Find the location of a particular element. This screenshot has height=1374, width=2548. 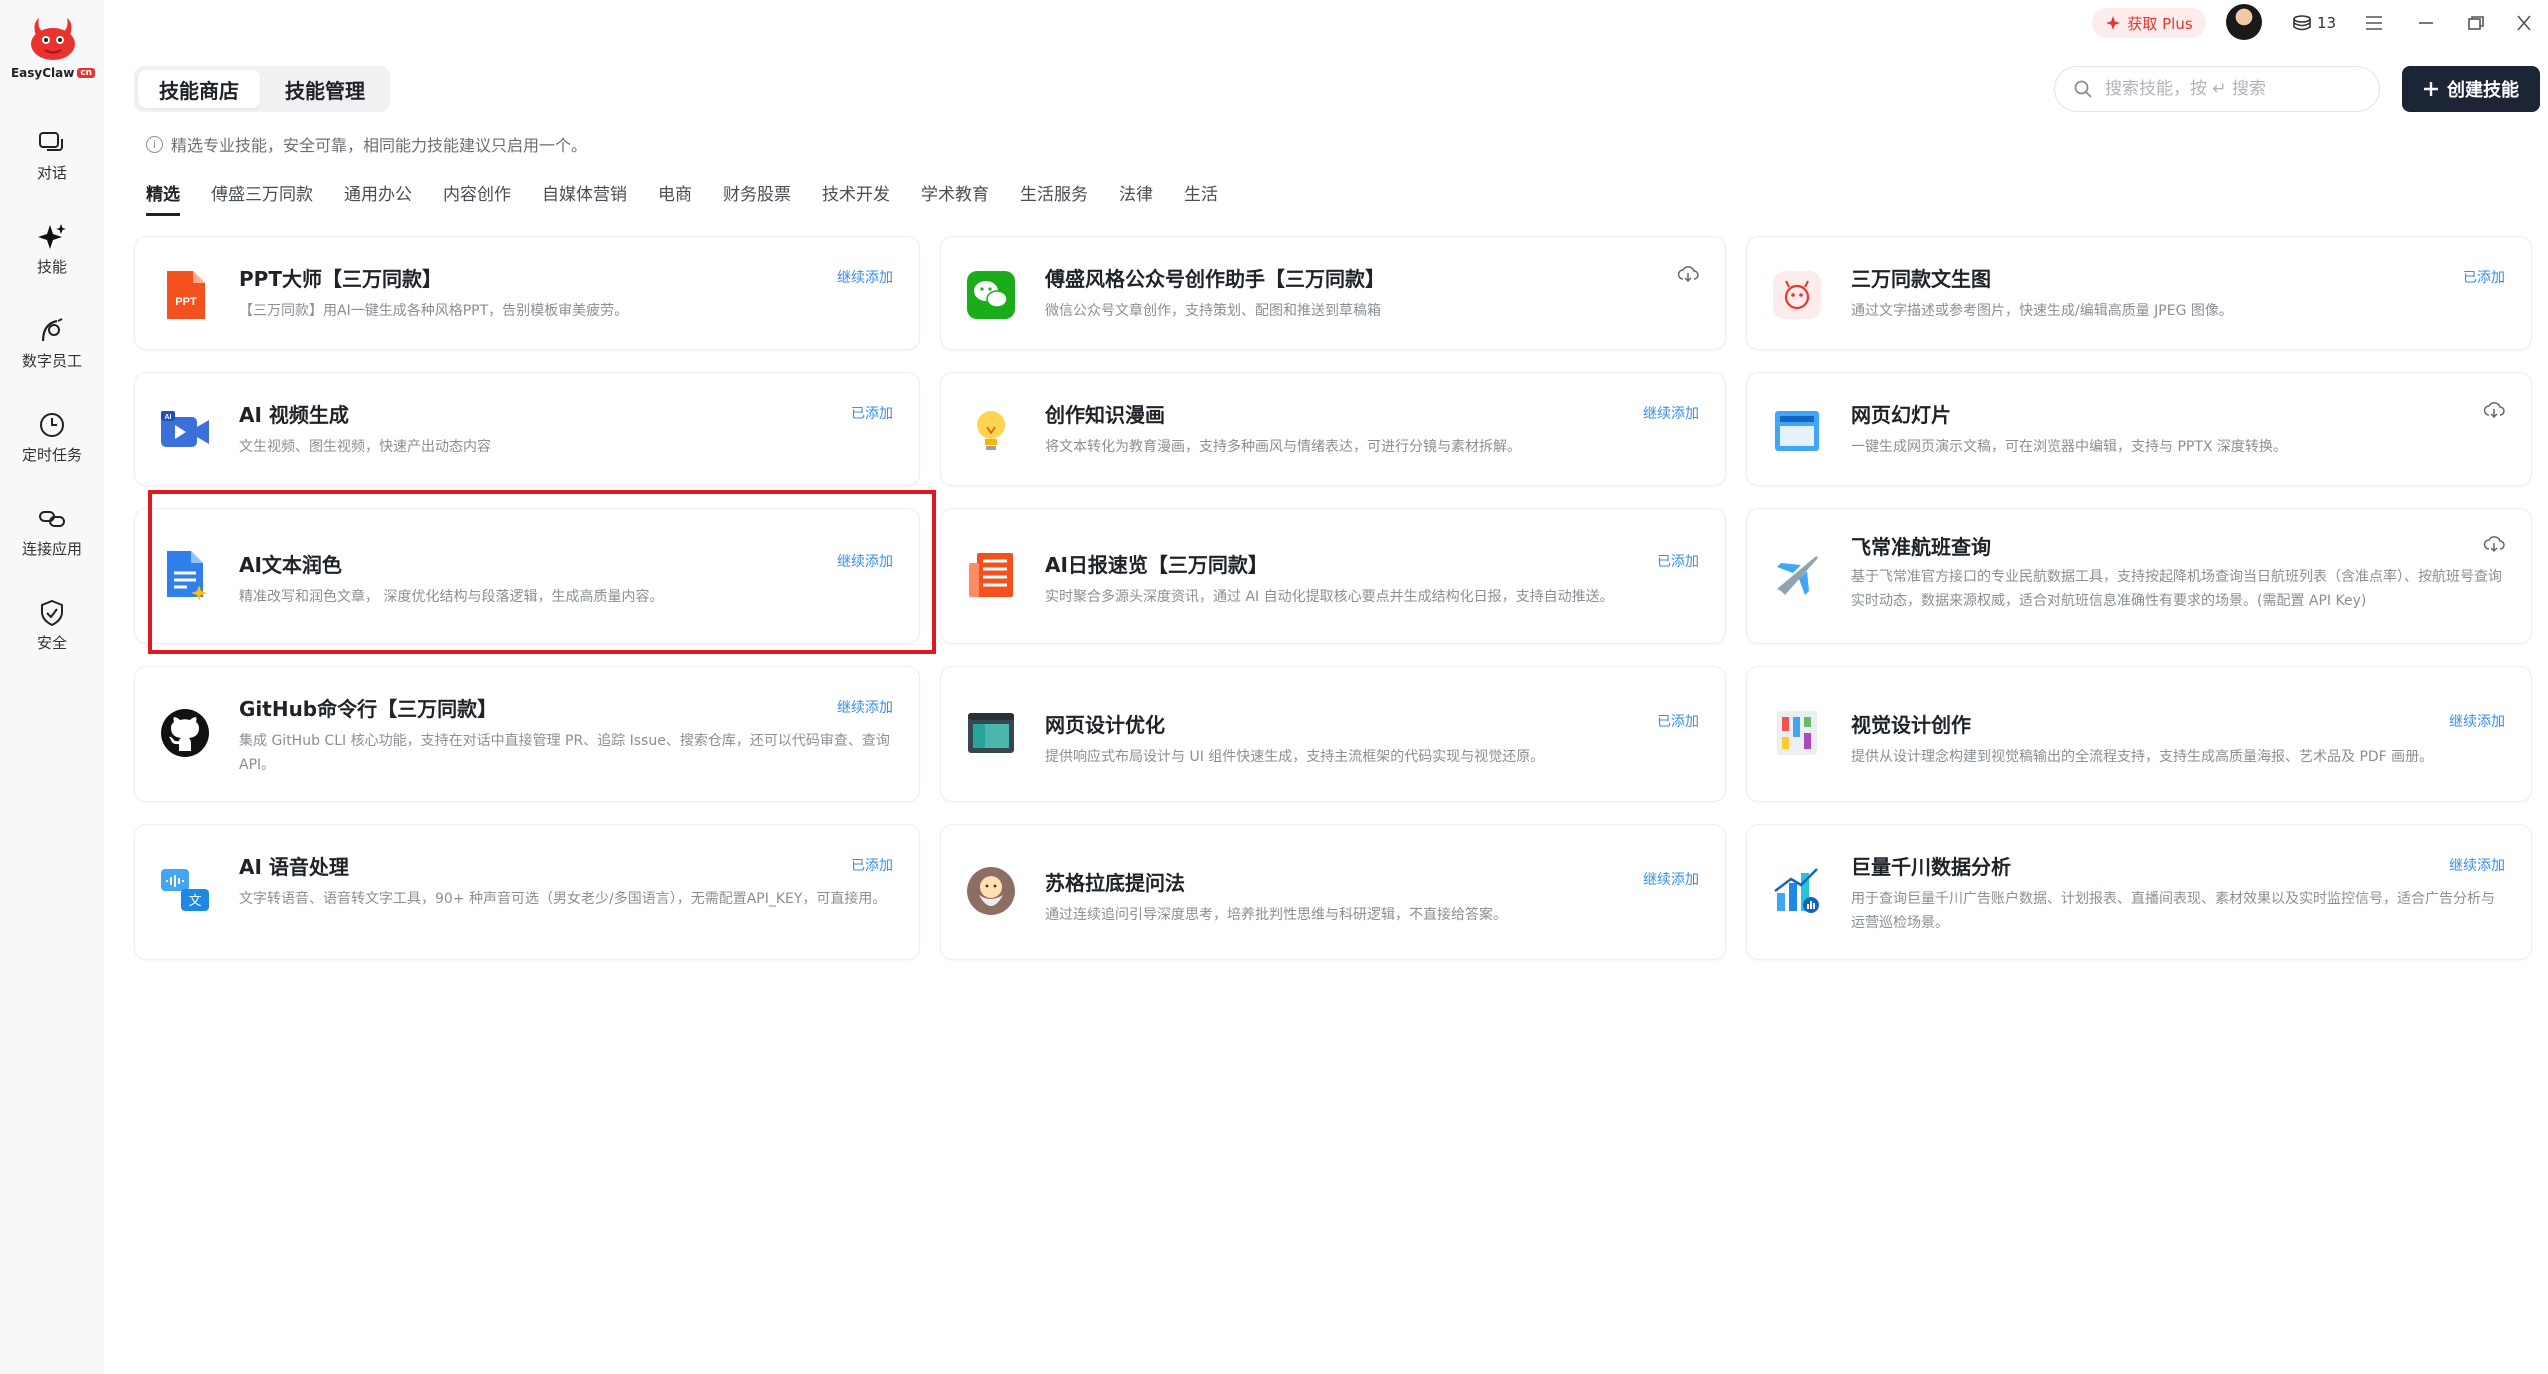

socrates-icon is located at coordinates (991, 891).